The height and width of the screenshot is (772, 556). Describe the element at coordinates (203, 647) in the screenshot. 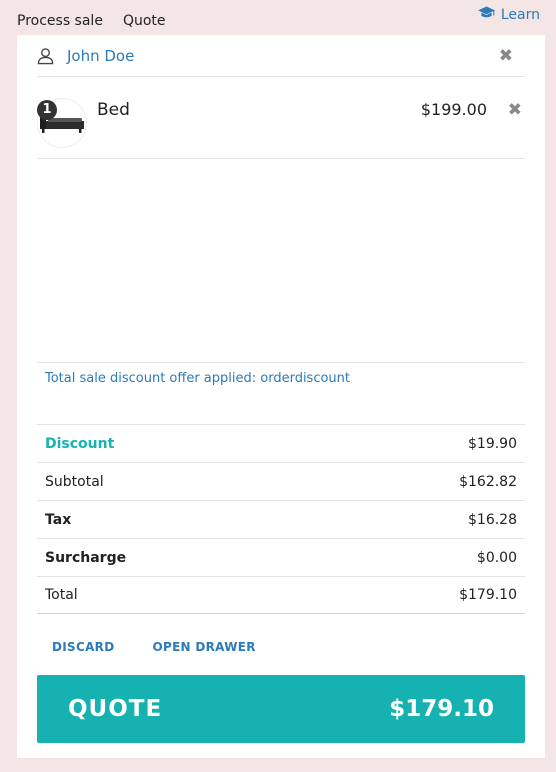

I see `open-drawer-button: OPEN DRAWER` at that location.